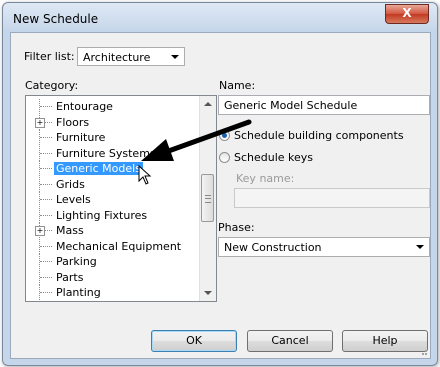  I want to click on arrow-annotation-icon, so click(196, 140).